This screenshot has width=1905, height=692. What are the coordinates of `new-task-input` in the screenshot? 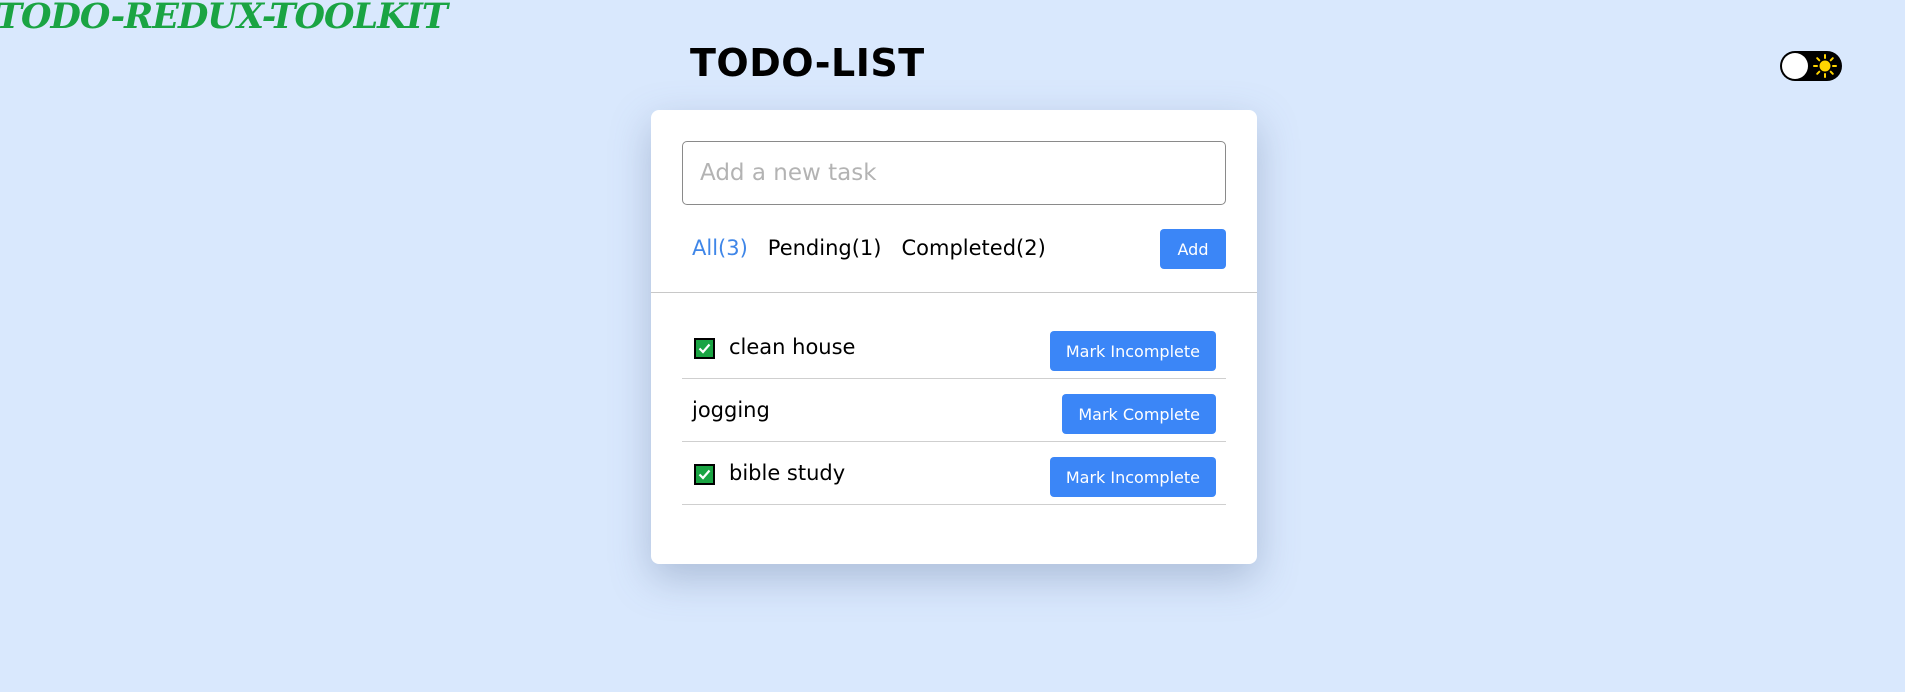 It's located at (954, 173).